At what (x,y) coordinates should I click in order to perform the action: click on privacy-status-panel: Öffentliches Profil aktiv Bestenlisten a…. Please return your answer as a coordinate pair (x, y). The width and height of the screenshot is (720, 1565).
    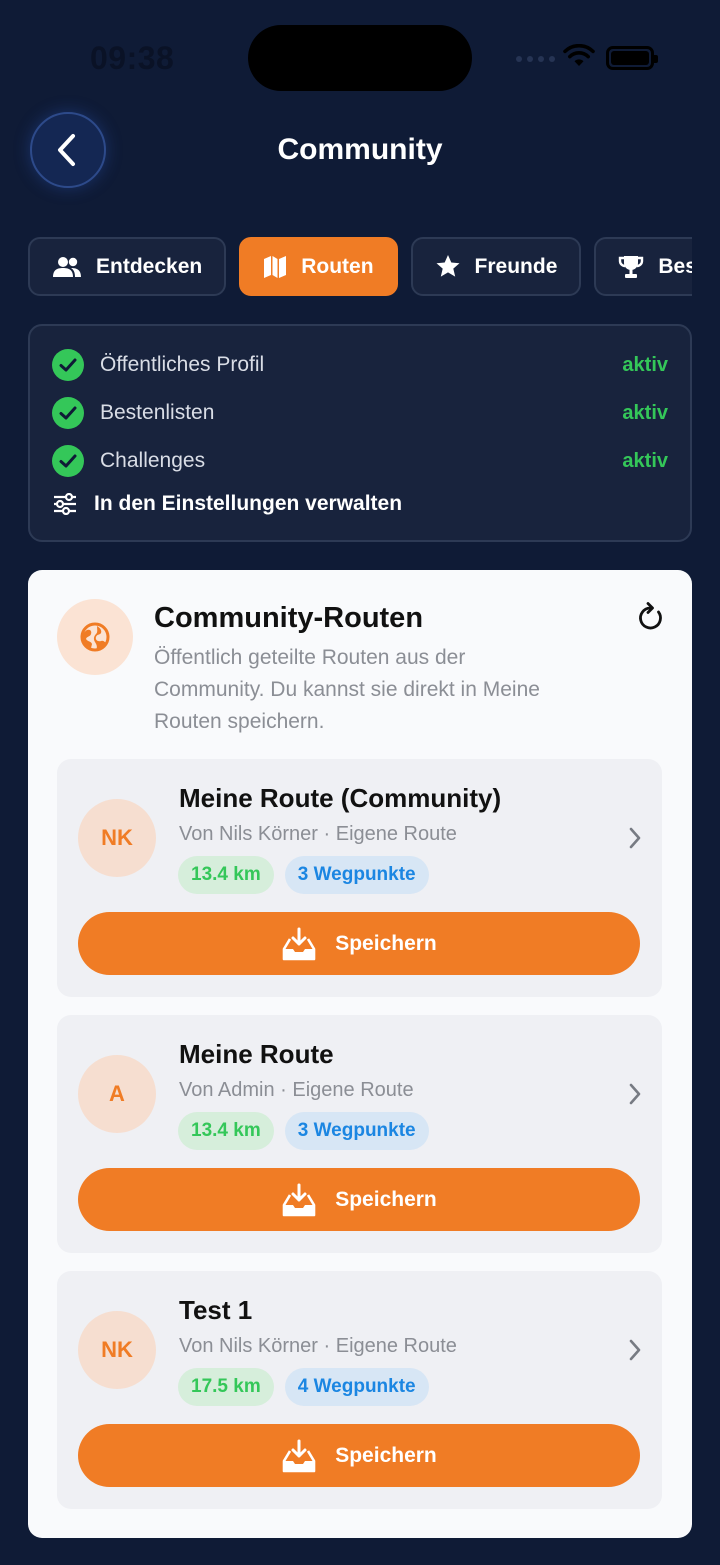
    Looking at the image, I should click on (360, 433).